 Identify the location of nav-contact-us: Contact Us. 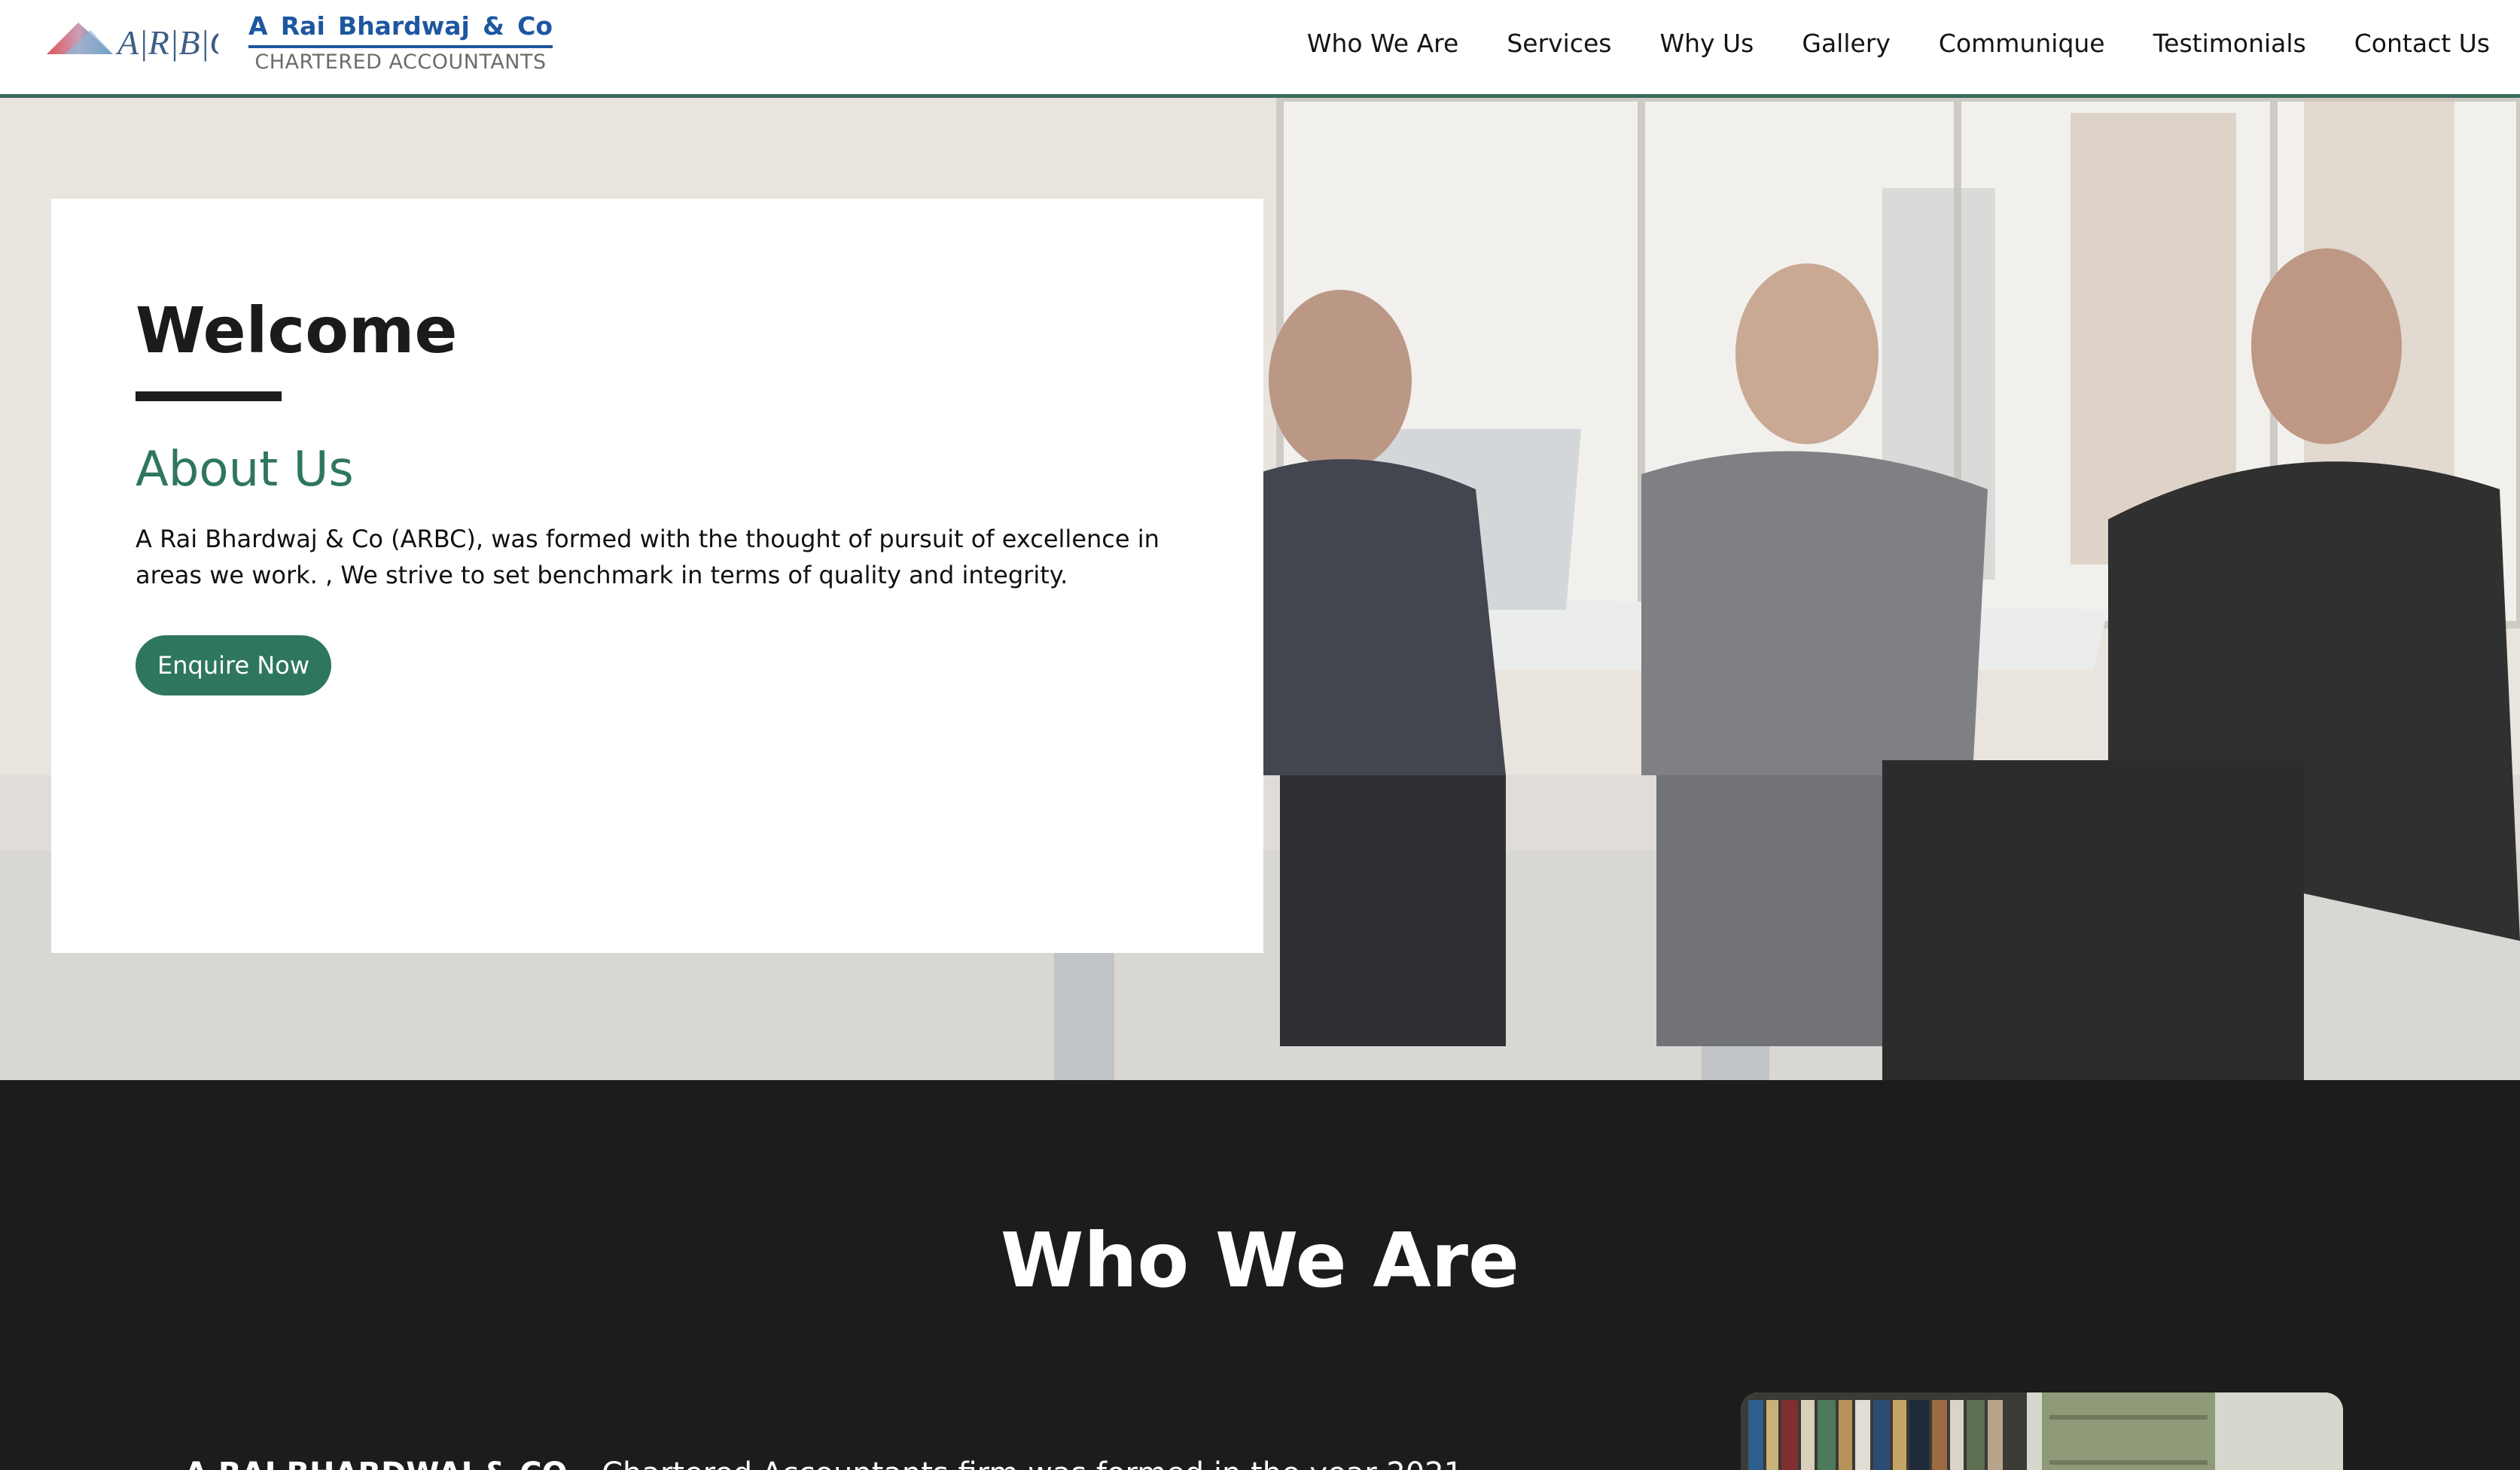
(2422, 44).